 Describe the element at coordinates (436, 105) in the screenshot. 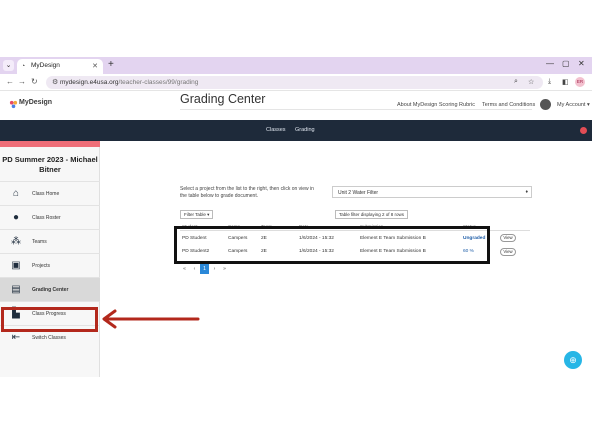

I see `scoring-rubric-link: About MyDesign Scoring Rubric` at that location.